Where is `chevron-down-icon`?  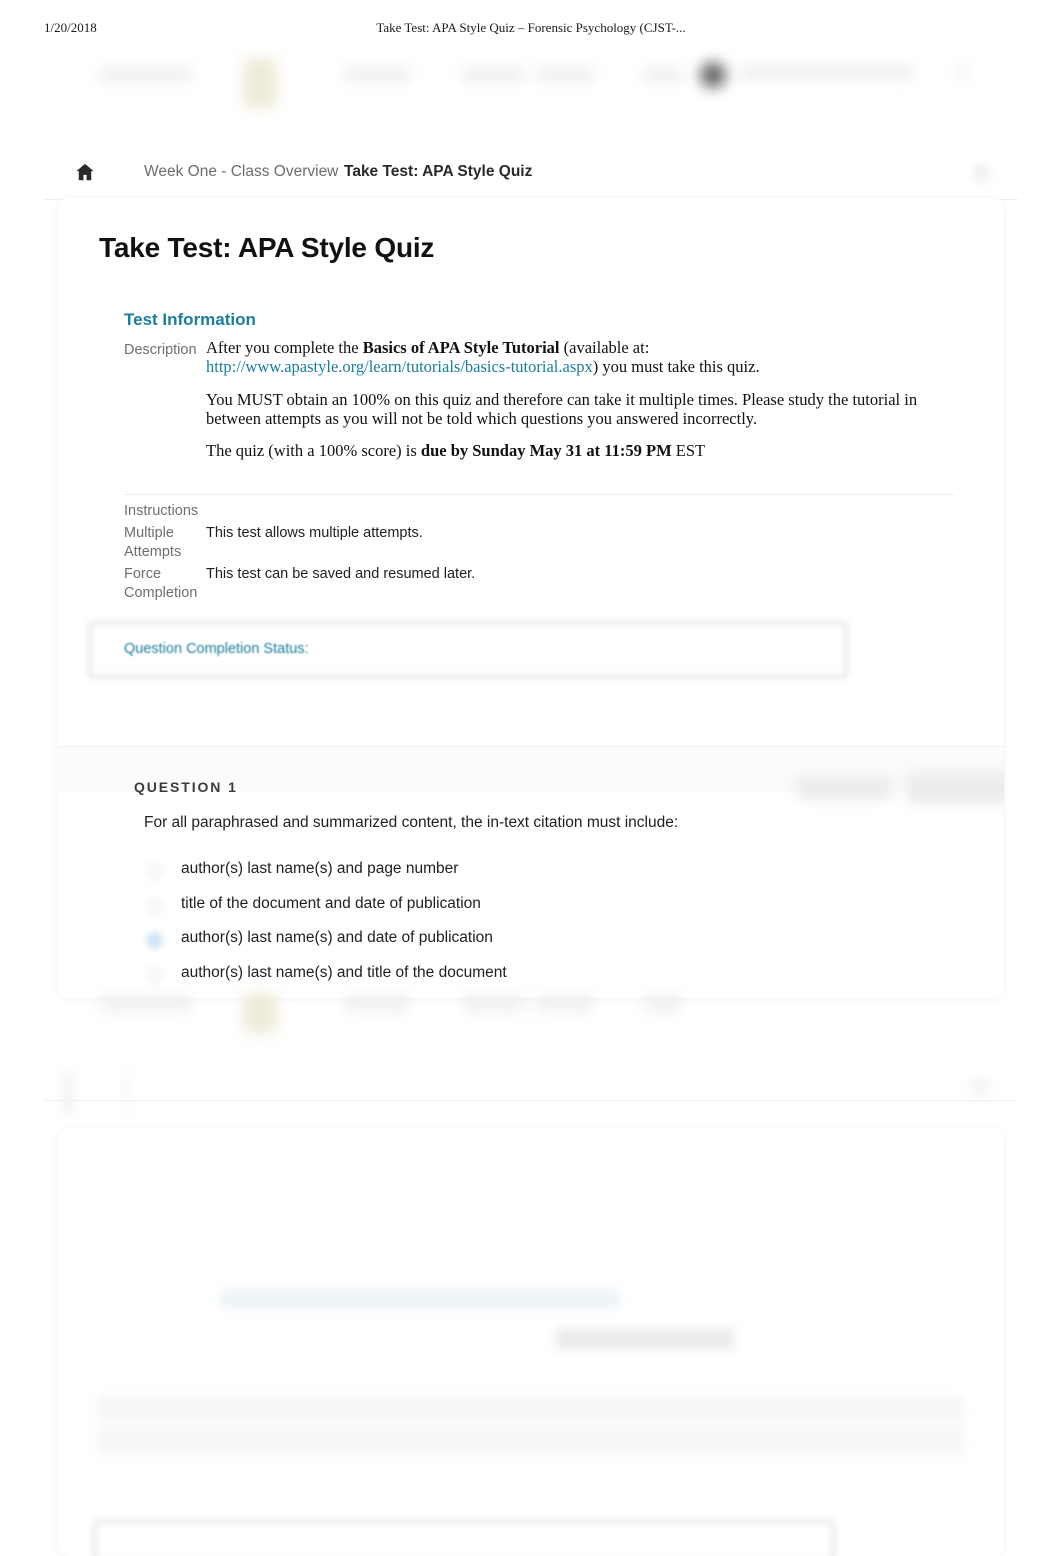 chevron-down-icon is located at coordinates (962, 71).